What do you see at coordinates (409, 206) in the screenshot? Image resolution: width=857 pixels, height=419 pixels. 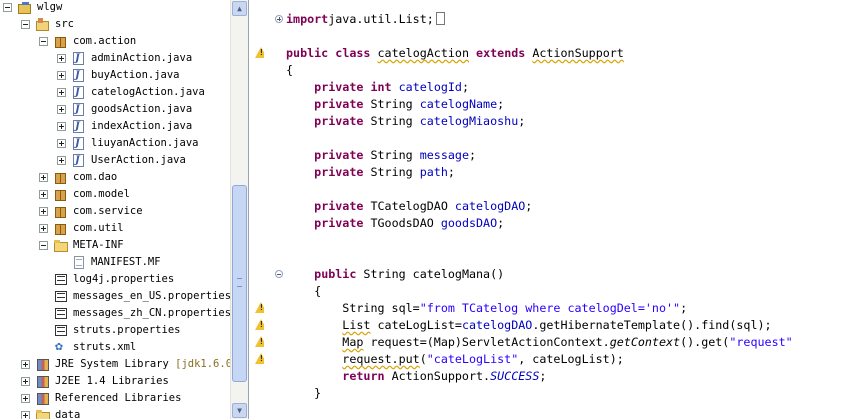 I see `code-line: private TCatelogDAO catelogDAO;` at bounding box center [409, 206].